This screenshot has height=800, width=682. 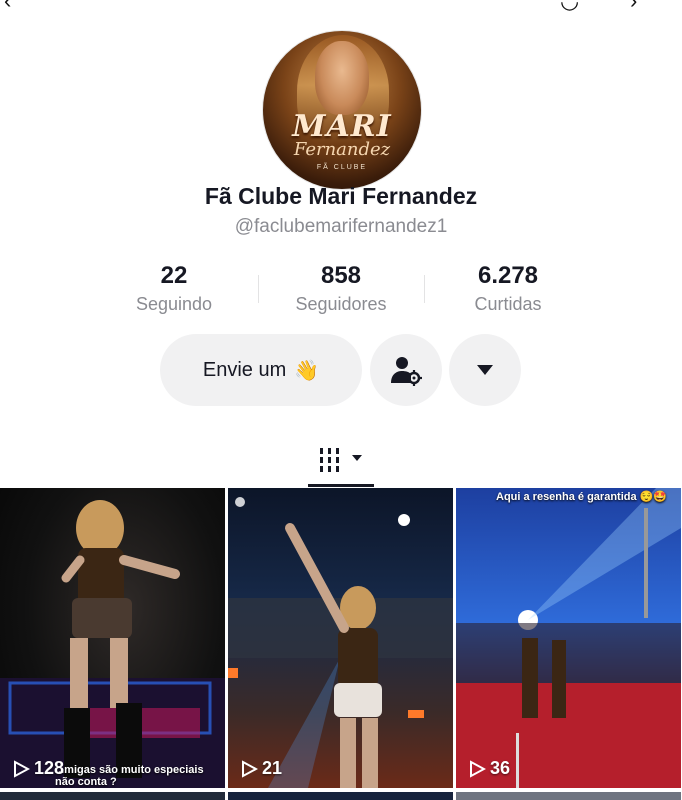 What do you see at coordinates (569, 7) in the screenshot?
I see `bell-icon: ◡` at bounding box center [569, 7].